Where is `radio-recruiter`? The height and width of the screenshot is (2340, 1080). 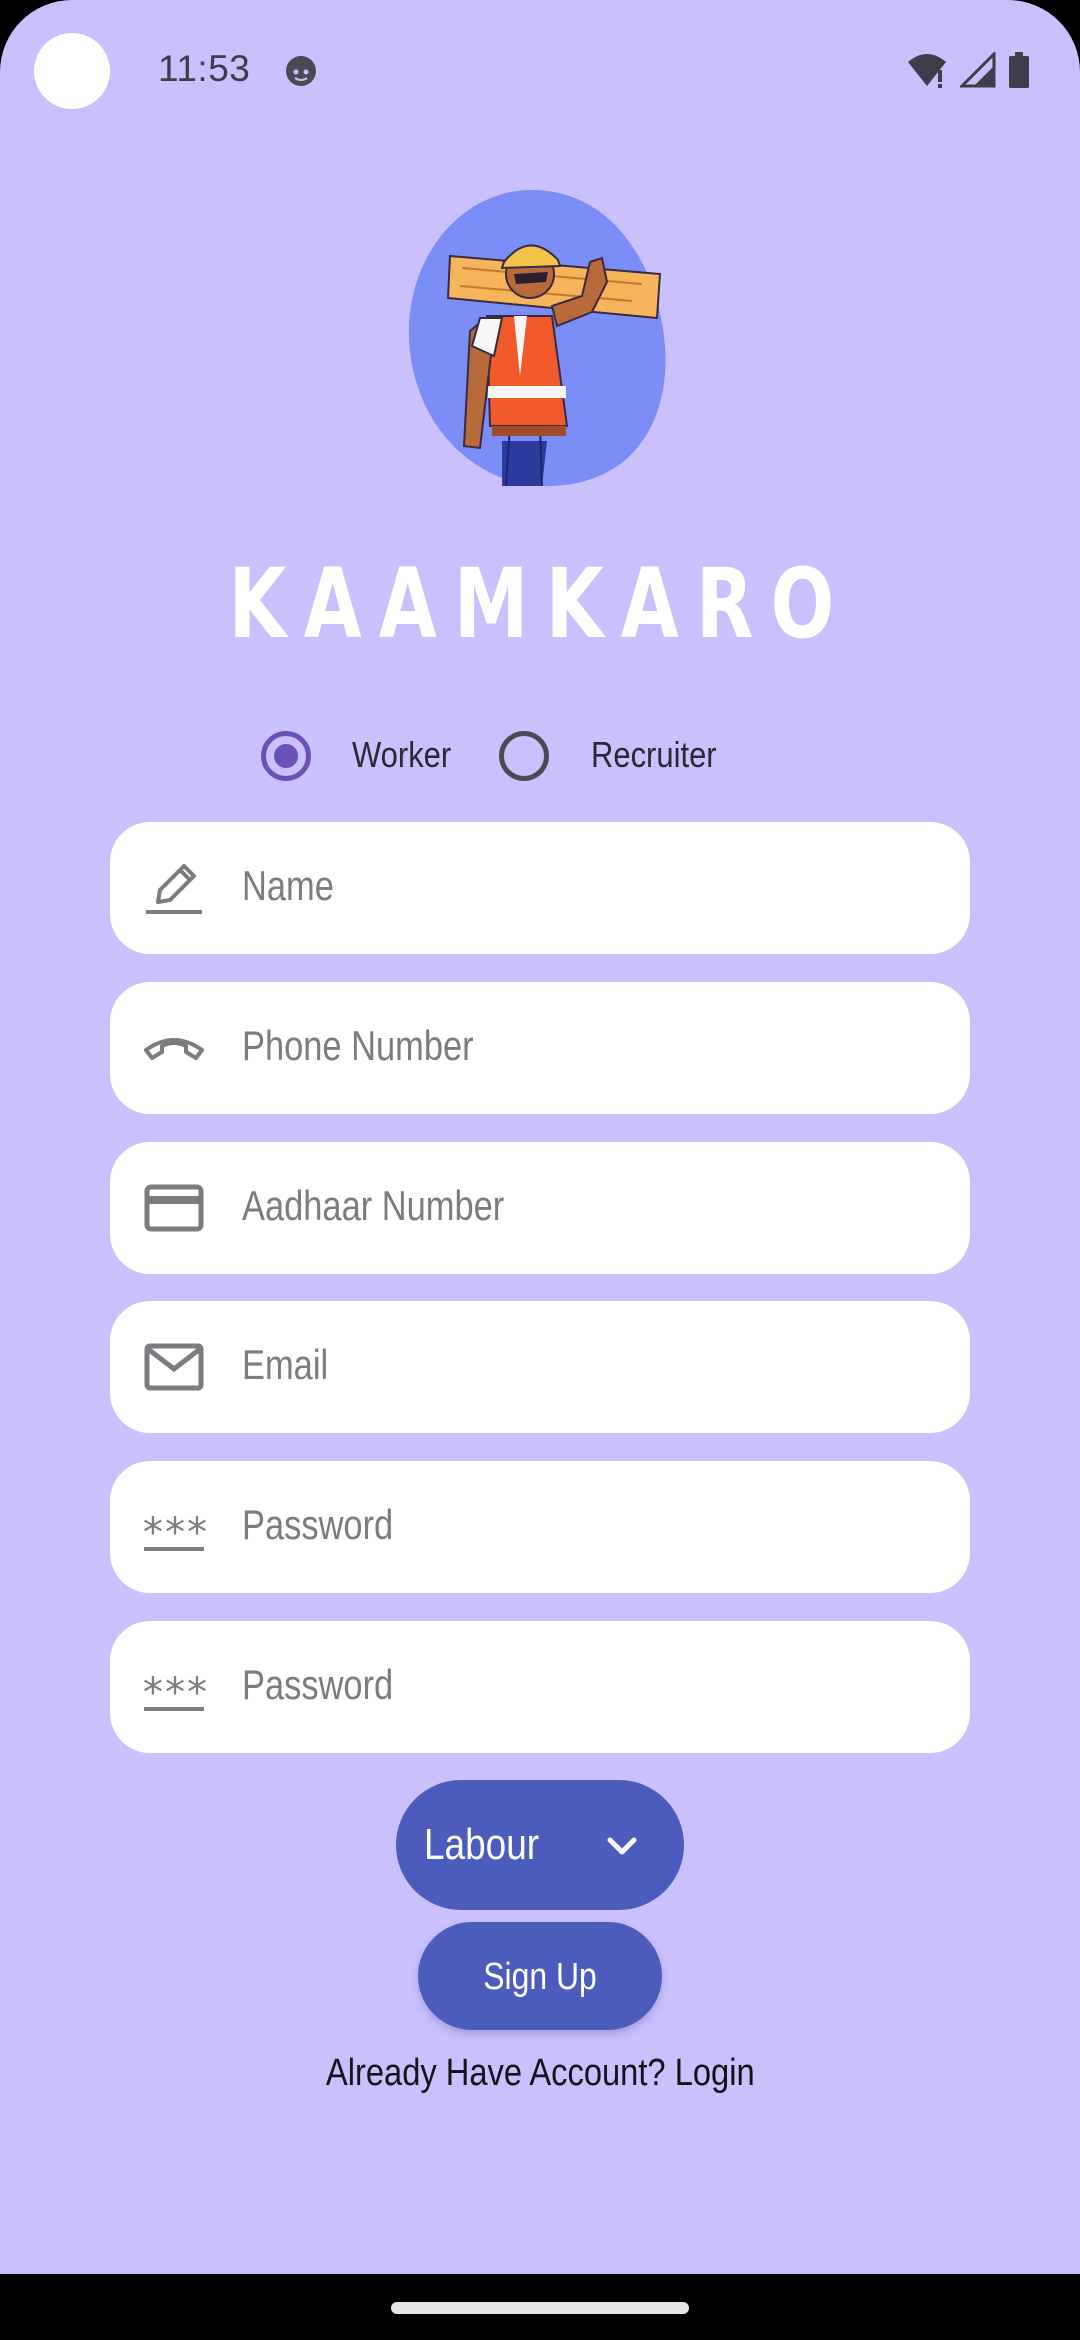 radio-recruiter is located at coordinates (524, 756).